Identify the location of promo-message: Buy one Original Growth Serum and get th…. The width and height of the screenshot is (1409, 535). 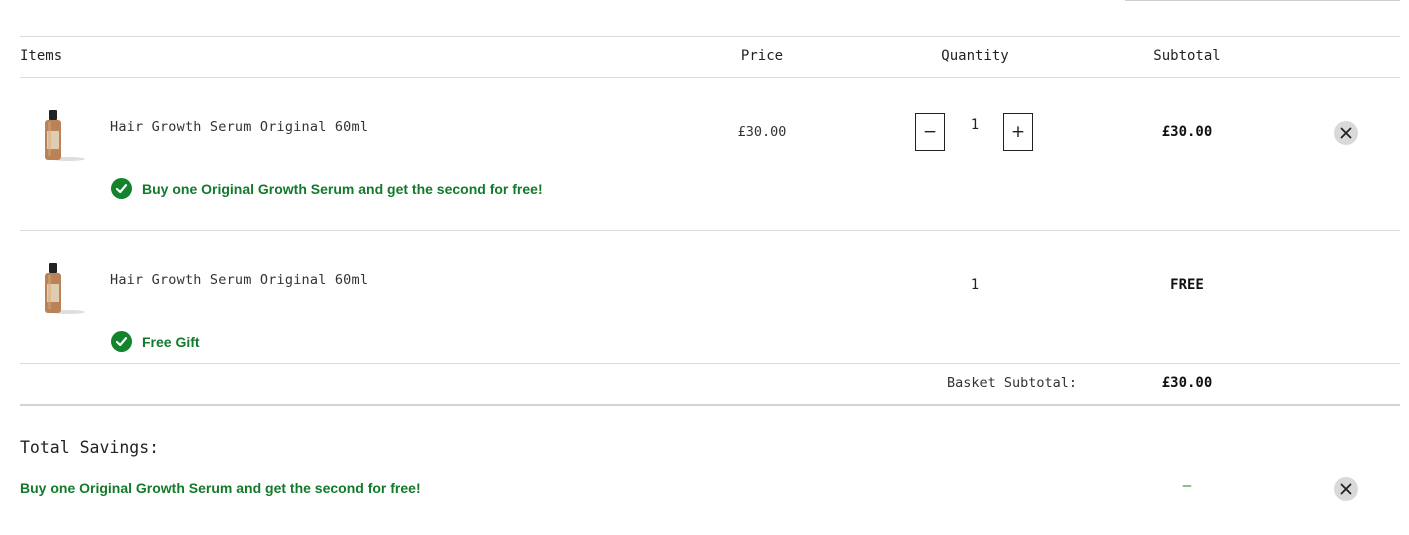
(327, 188).